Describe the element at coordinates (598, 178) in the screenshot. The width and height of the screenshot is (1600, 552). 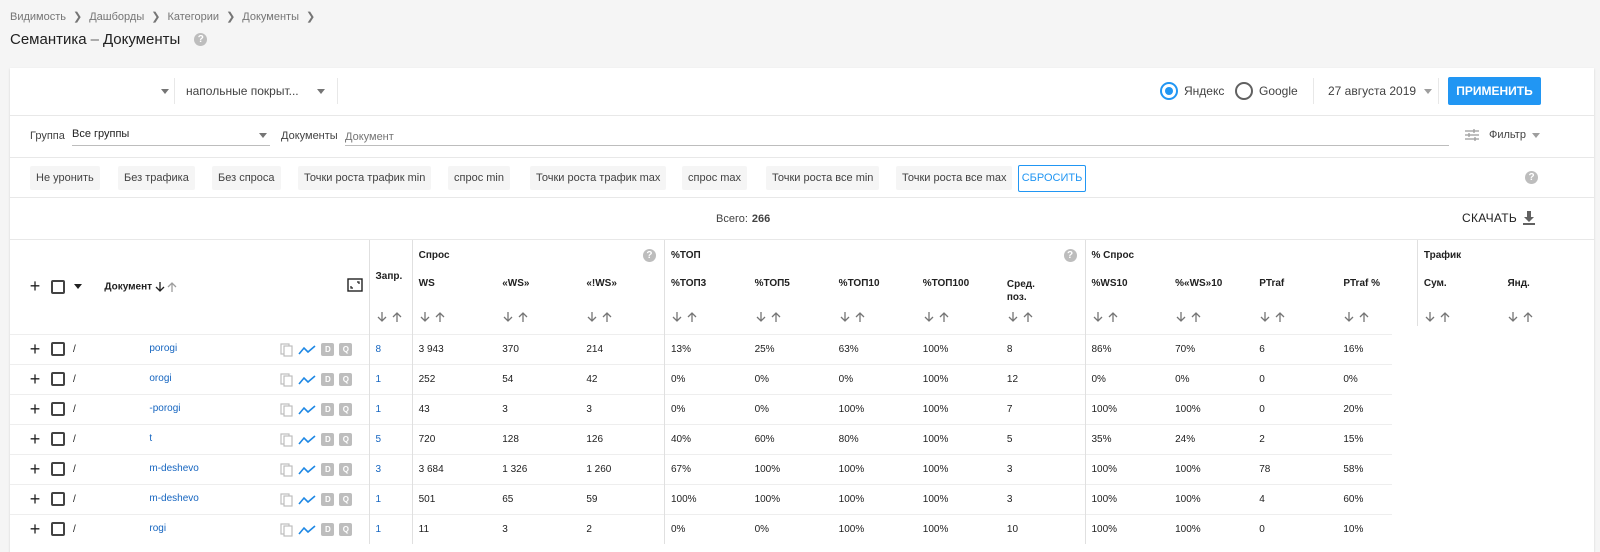
I see `quick-filter-chip: Точки роста трафик max` at that location.